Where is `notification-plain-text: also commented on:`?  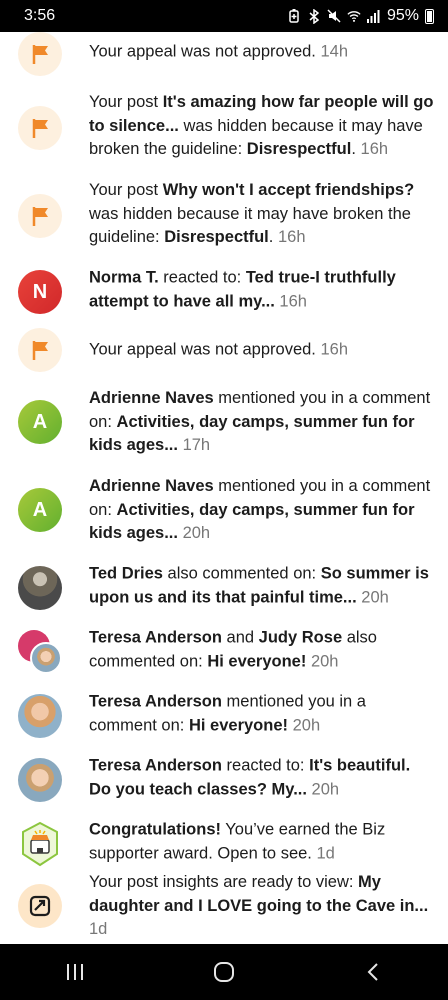 notification-plain-text: also commented on: is located at coordinates (241, 573).